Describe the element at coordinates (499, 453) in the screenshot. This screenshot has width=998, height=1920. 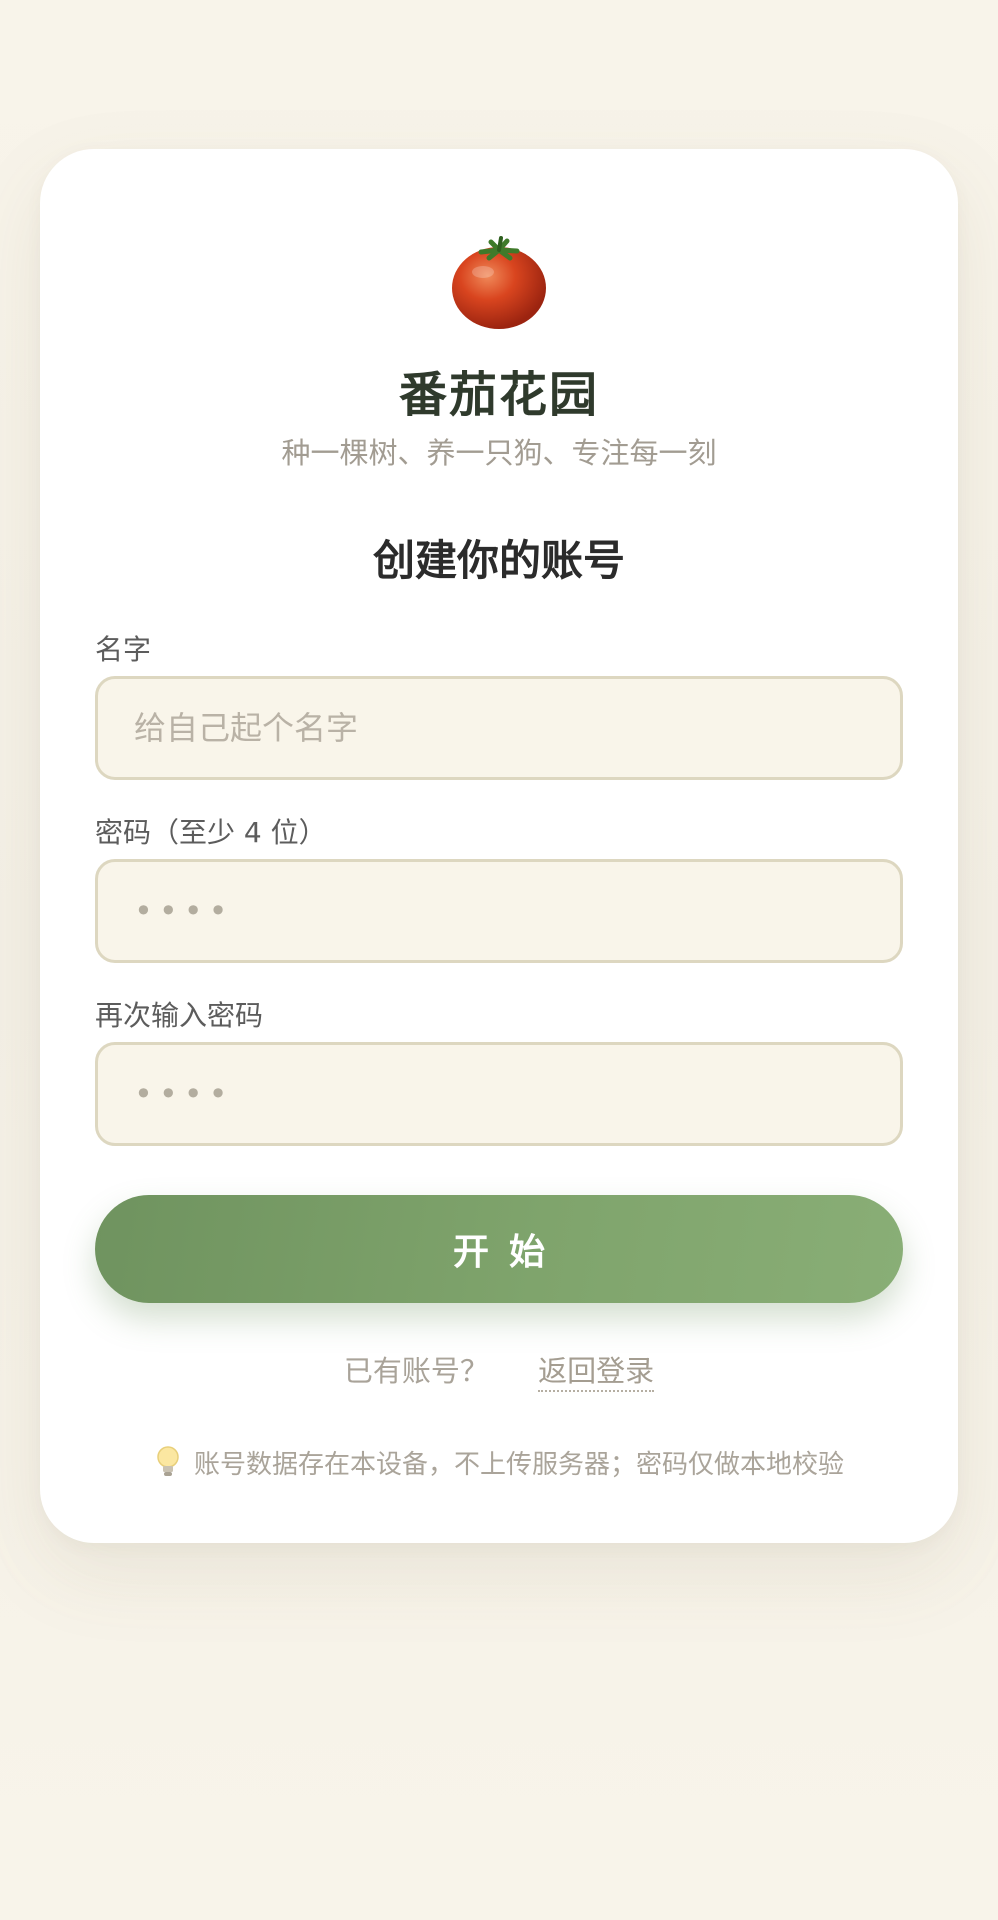
I see `app-subtitle: 种一棵树、养一只狗、专注每一刻` at that location.